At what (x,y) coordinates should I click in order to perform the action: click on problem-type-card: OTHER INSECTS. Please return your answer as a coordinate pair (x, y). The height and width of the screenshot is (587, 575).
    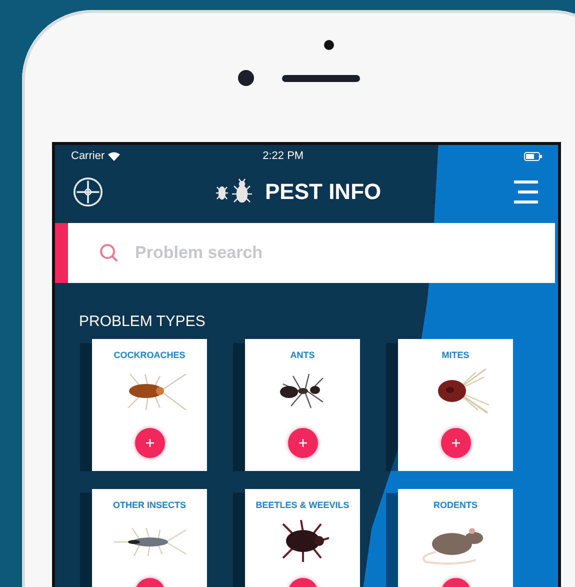
    Looking at the image, I should click on (149, 538).